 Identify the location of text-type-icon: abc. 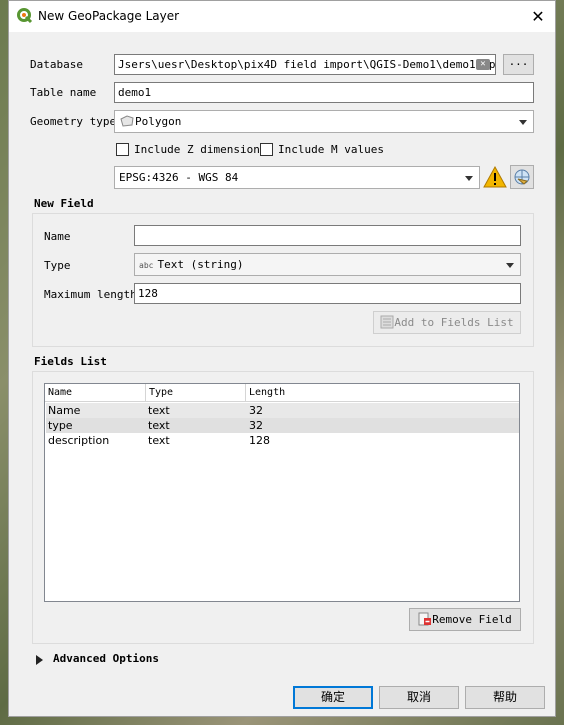
(146, 265).